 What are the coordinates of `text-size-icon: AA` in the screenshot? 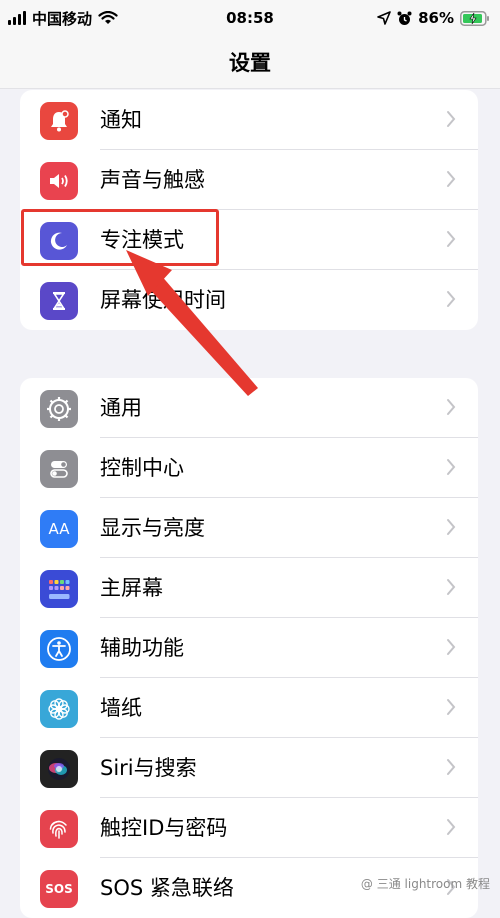 It's located at (59, 529).